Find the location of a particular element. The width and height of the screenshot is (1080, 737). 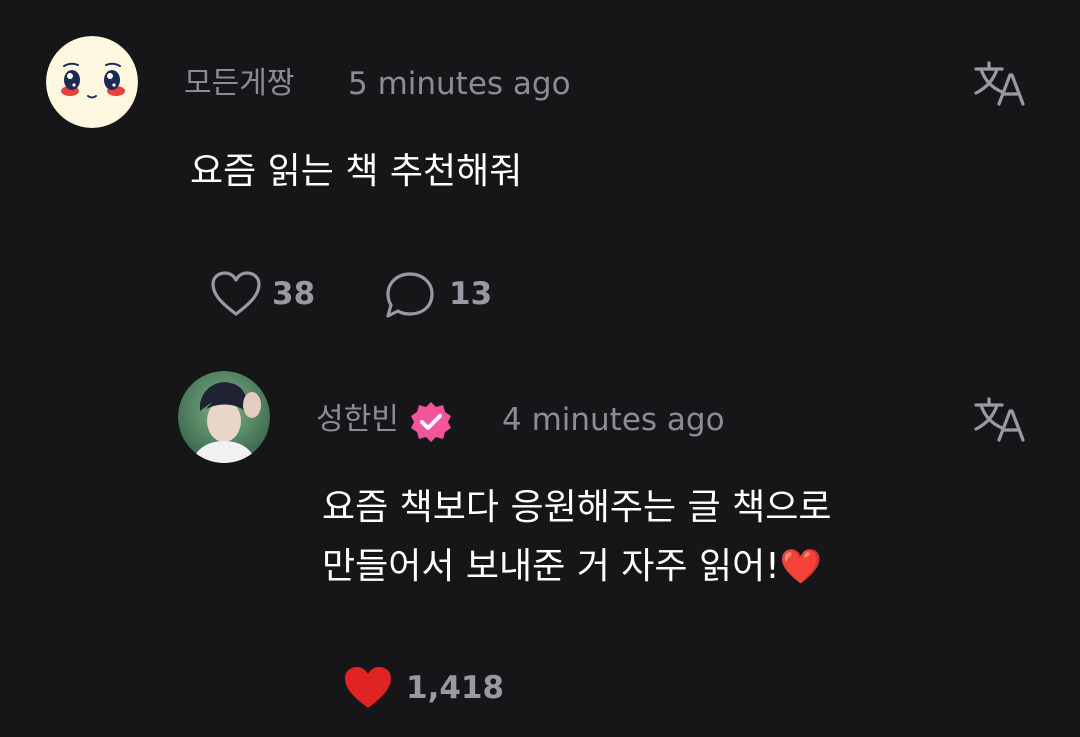

verified-badge-icon is located at coordinates (431, 422).